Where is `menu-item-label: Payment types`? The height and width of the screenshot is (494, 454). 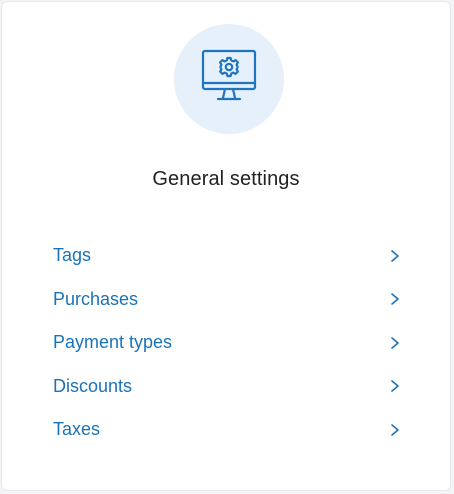
menu-item-label: Payment types is located at coordinates (113, 342).